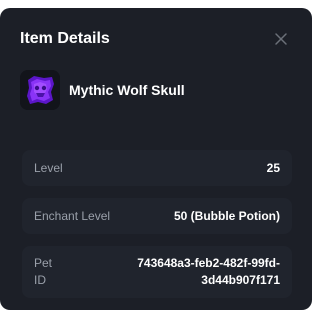 The height and width of the screenshot is (320, 320). I want to click on pet-id-label-line2: ID, so click(40, 280).